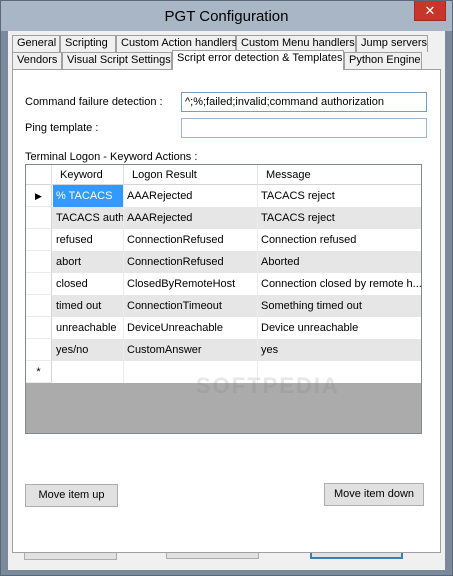  I want to click on cell-keyword: % TACACS, so click(88, 196).